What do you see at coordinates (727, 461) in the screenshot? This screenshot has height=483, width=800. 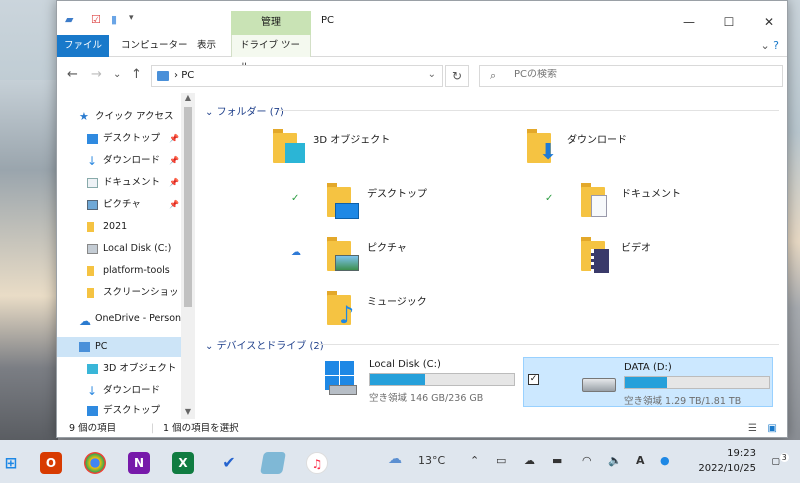 I see `clock: 19:23 2022/10/25` at bounding box center [727, 461].